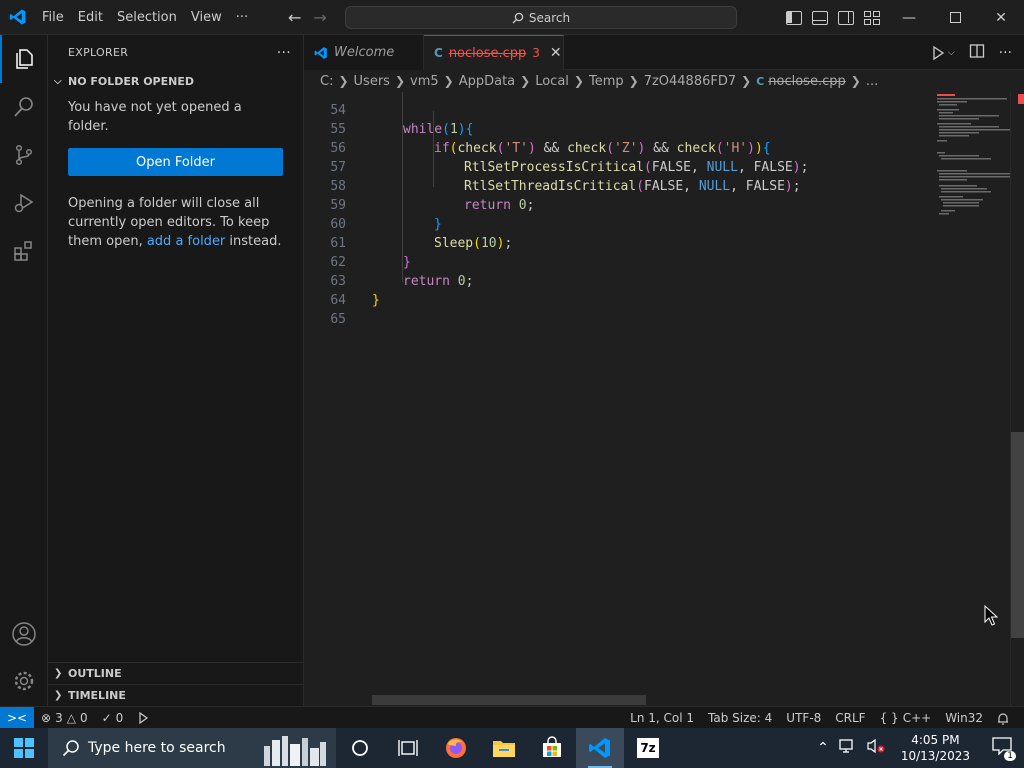 The height and width of the screenshot is (768, 1024). Describe the element at coordinates (1021, 99) in the screenshot. I see `error-overview-marker` at that location.